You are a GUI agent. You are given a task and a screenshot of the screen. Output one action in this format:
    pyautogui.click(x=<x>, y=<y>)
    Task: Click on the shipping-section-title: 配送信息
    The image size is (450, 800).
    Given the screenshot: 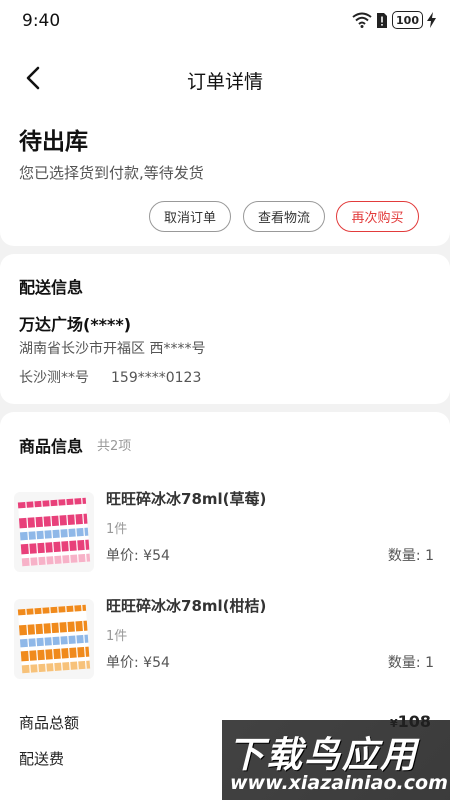 What is the action you would take?
    pyautogui.click(x=51, y=287)
    